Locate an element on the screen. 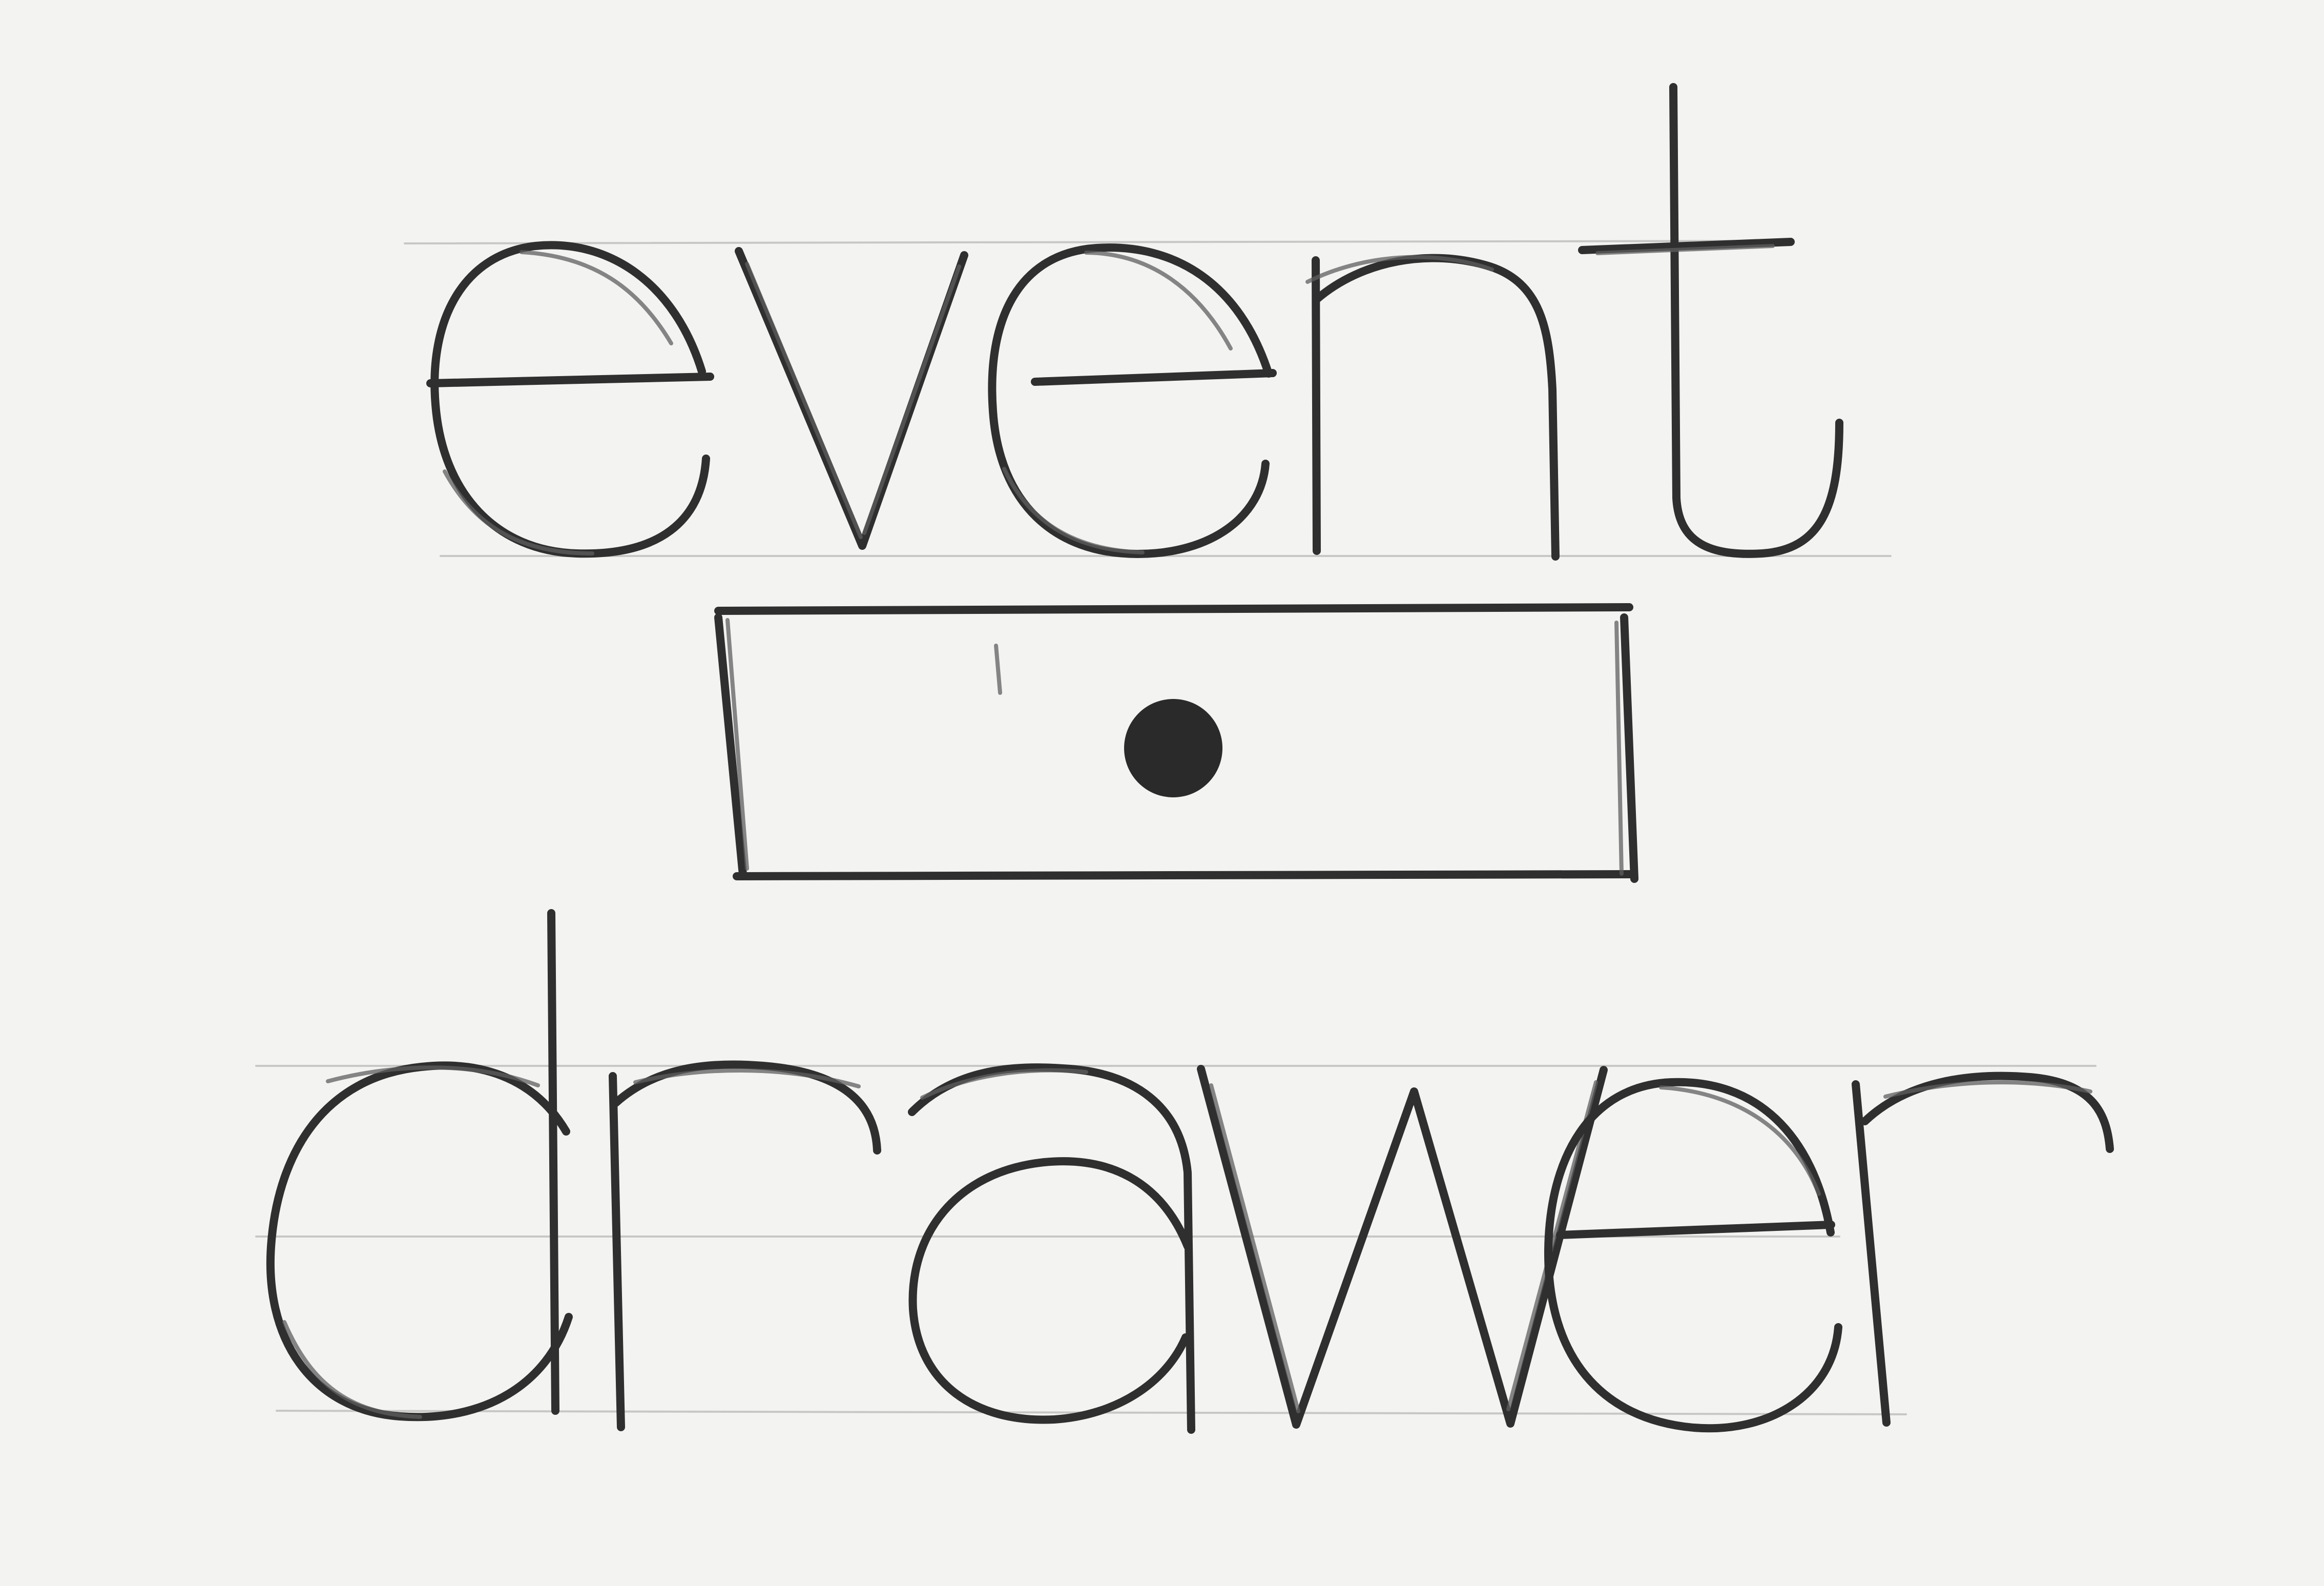 The width and height of the screenshot is (2324, 1586). letter-d is located at coordinates (420, 1165).